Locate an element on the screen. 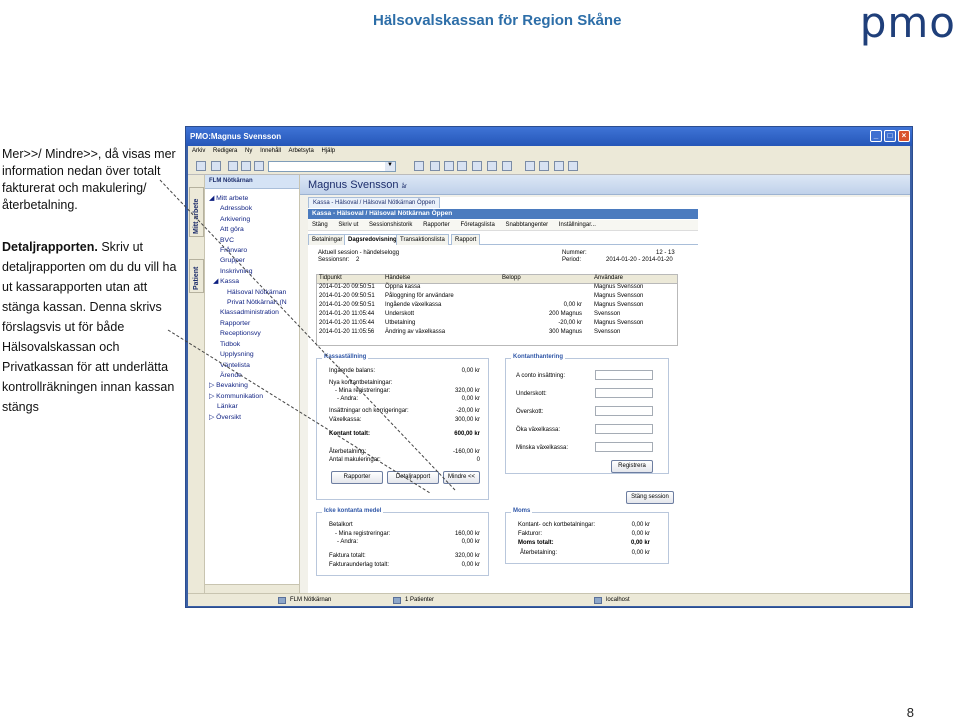 This screenshot has width=960, height=726. kassa-menu-foretagslista: Företagslista is located at coordinates (477, 225).